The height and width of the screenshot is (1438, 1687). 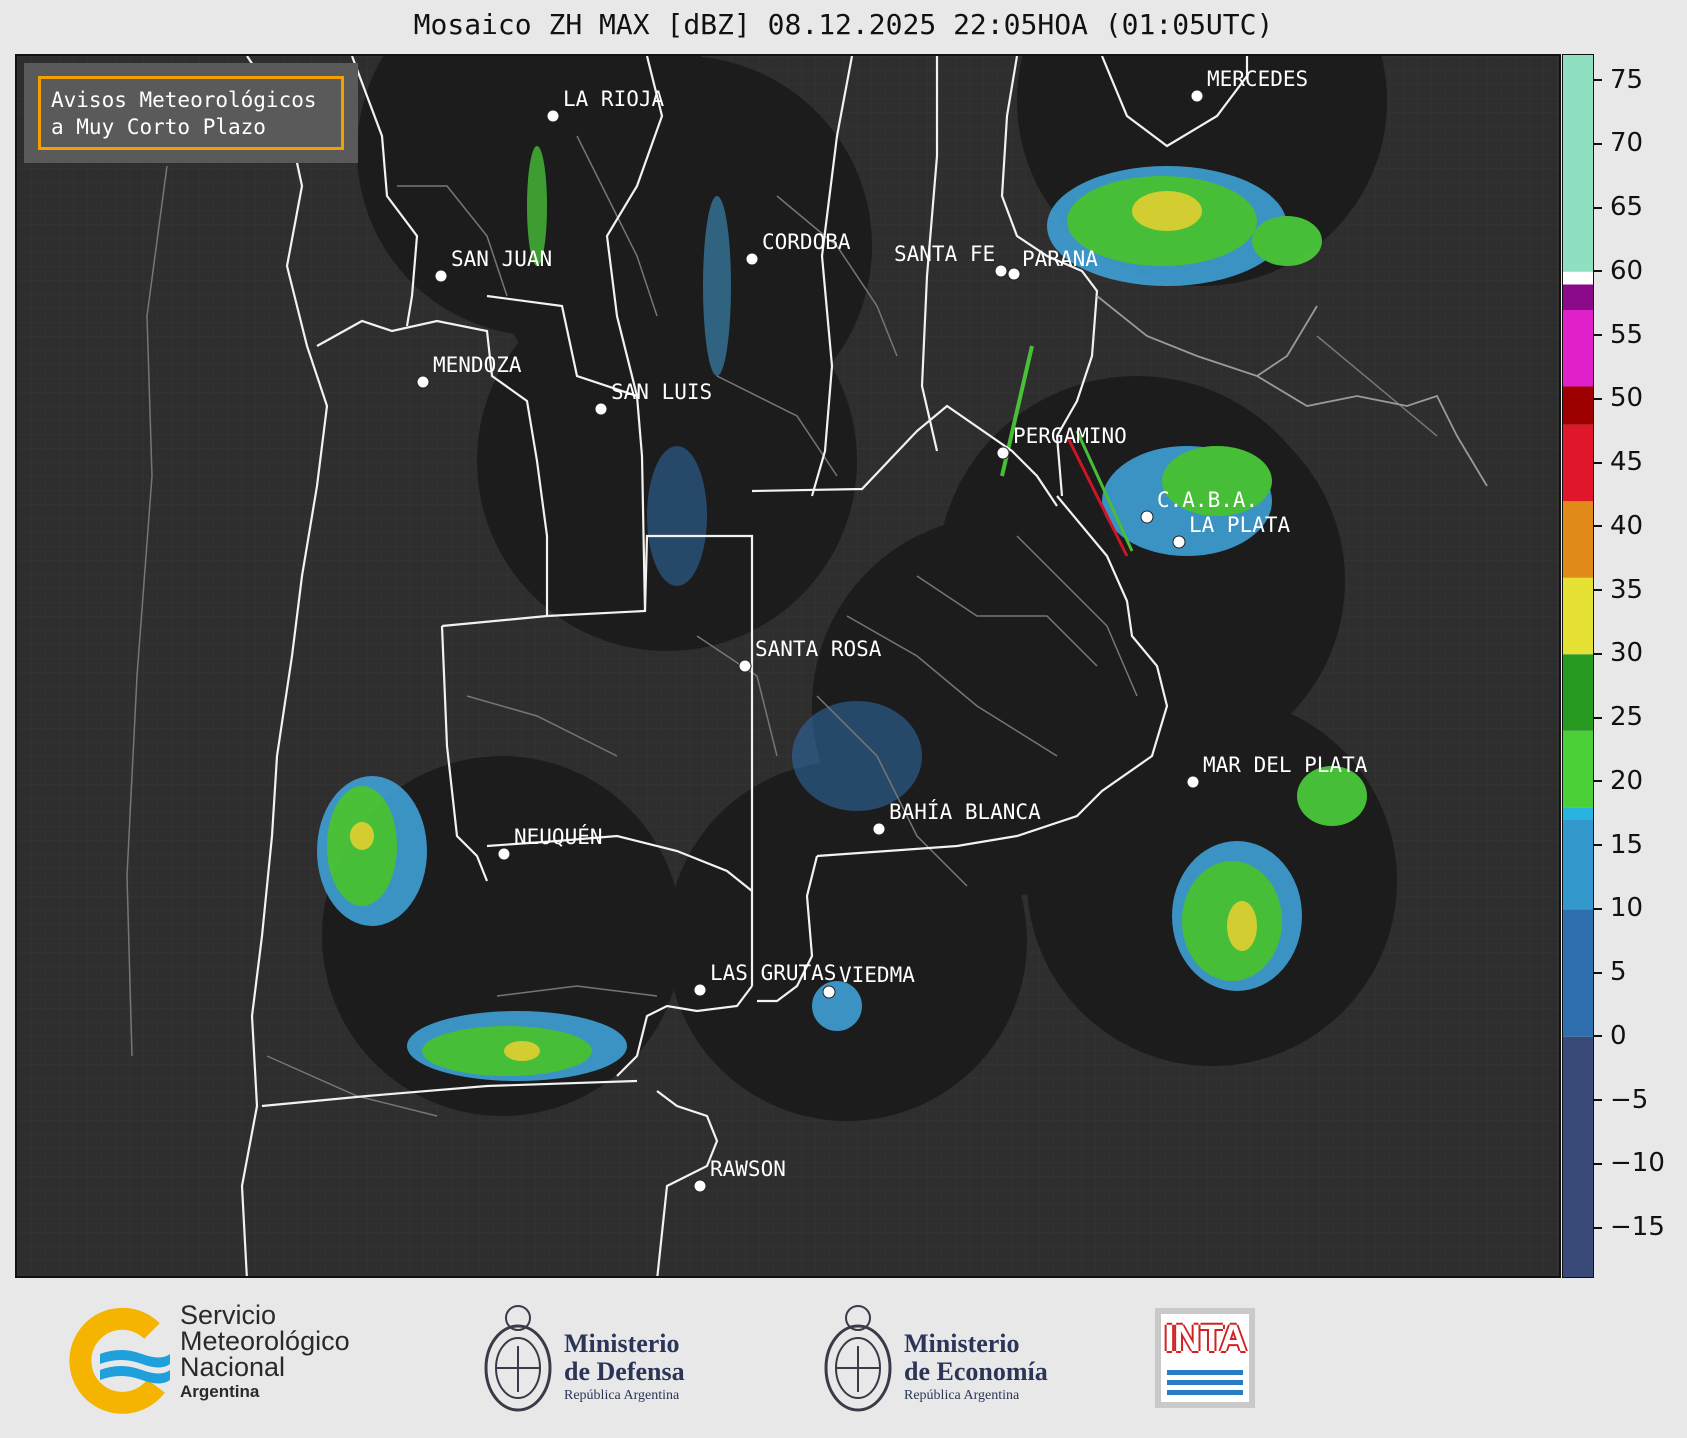 I want to click on colorbar-ticks: 75 70 65 60 55 50 45 40 35 30 25 20 15 10 5 0 −5 −10 −15, so click(x=1640, y=666).